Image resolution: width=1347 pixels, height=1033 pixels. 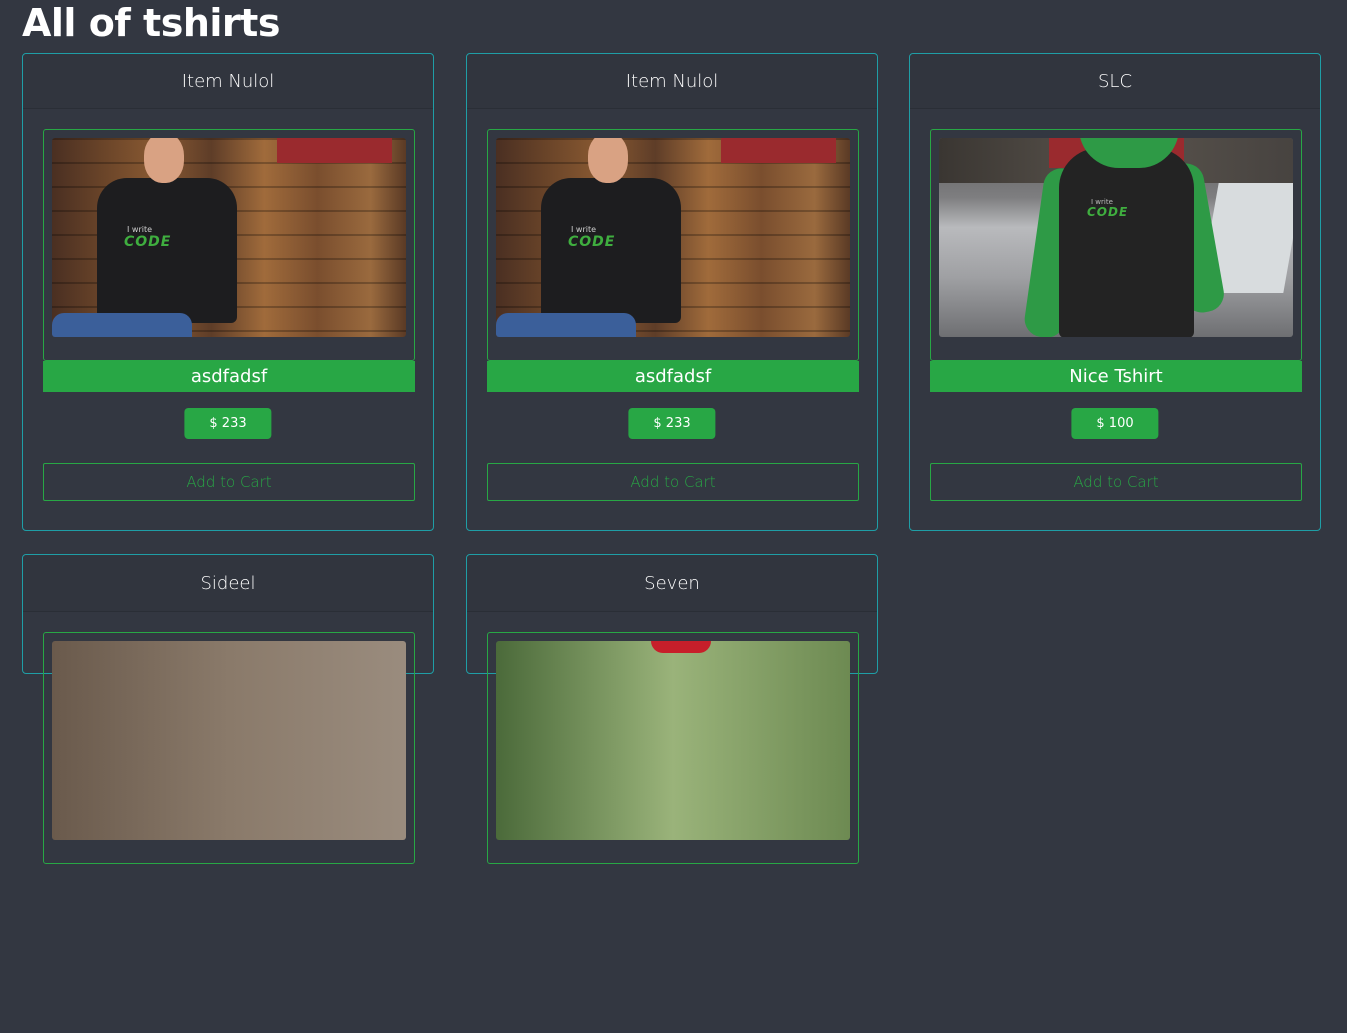 What do you see at coordinates (1115, 423) in the screenshot?
I see `price-badge: $ 100` at bounding box center [1115, 423].